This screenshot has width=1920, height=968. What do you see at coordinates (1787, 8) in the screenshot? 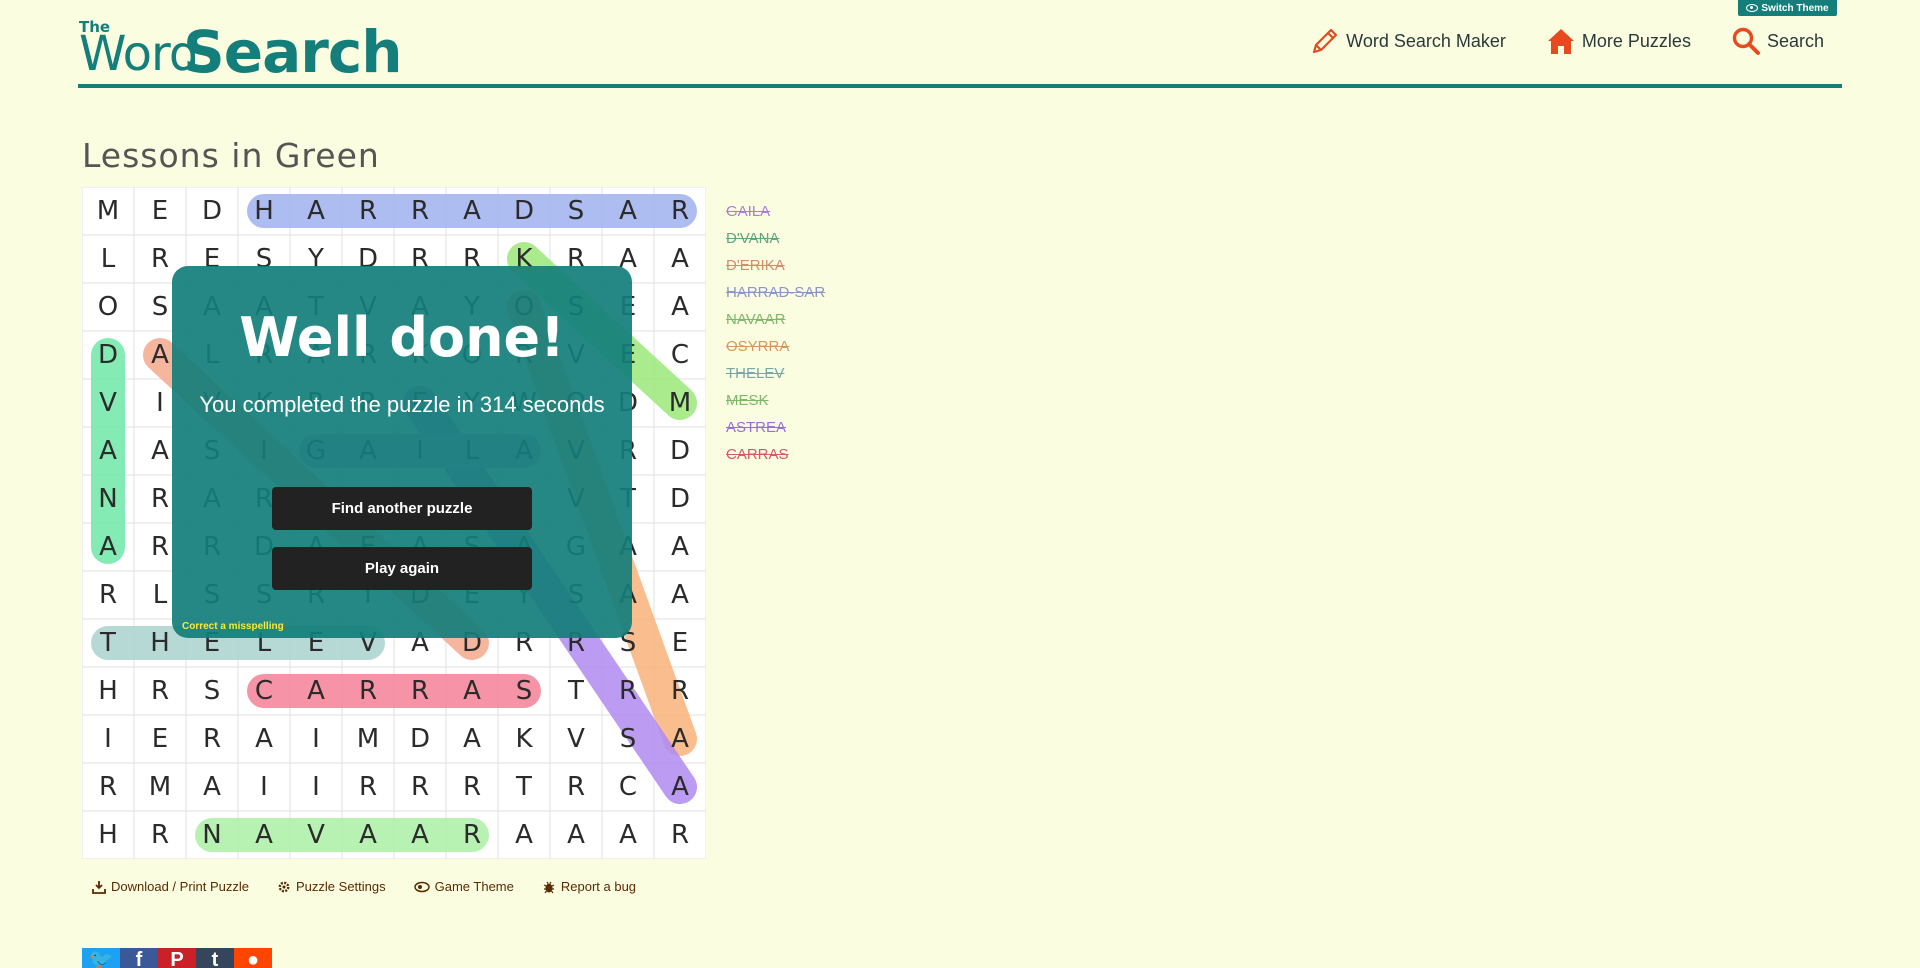
I see `switch-theme-button: Switch Theme` at bounding box center [1787, 8].